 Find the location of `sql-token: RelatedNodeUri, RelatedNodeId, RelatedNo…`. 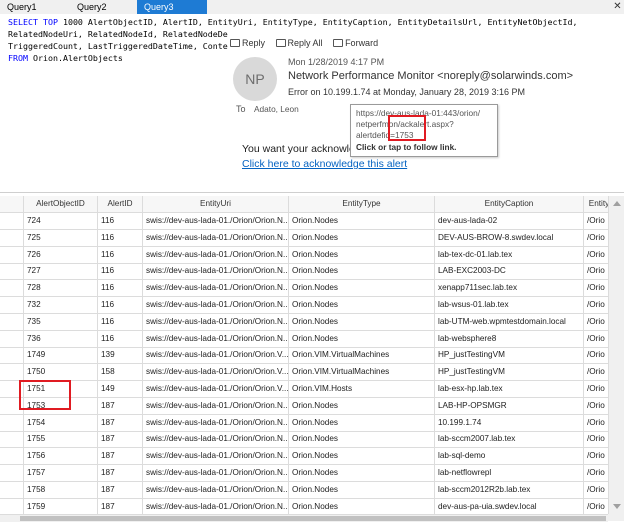

sql-token: RelatedNodeUri, RelatedNodeId, RelatedNo… is located at coordinates (118, 34).